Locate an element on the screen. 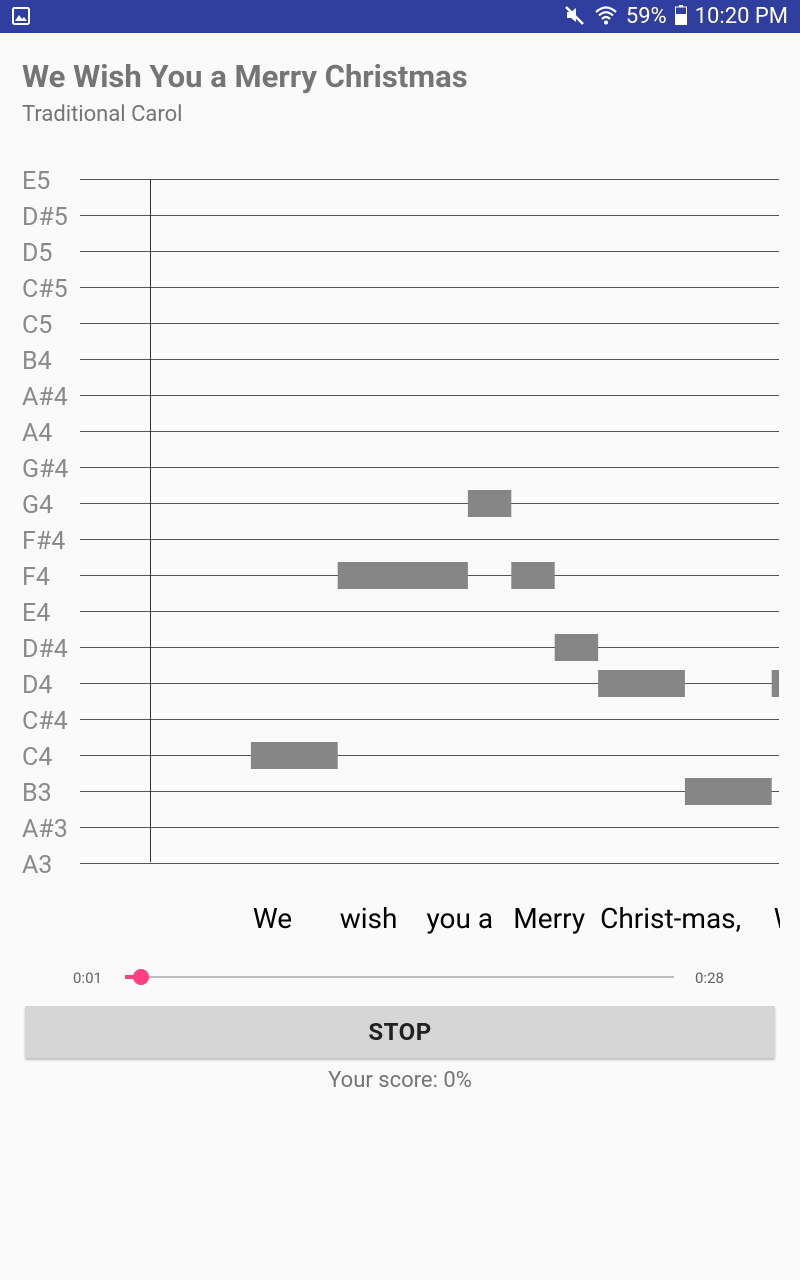  lyric-word: Christ-mas, is located at coordinates (671, 918).